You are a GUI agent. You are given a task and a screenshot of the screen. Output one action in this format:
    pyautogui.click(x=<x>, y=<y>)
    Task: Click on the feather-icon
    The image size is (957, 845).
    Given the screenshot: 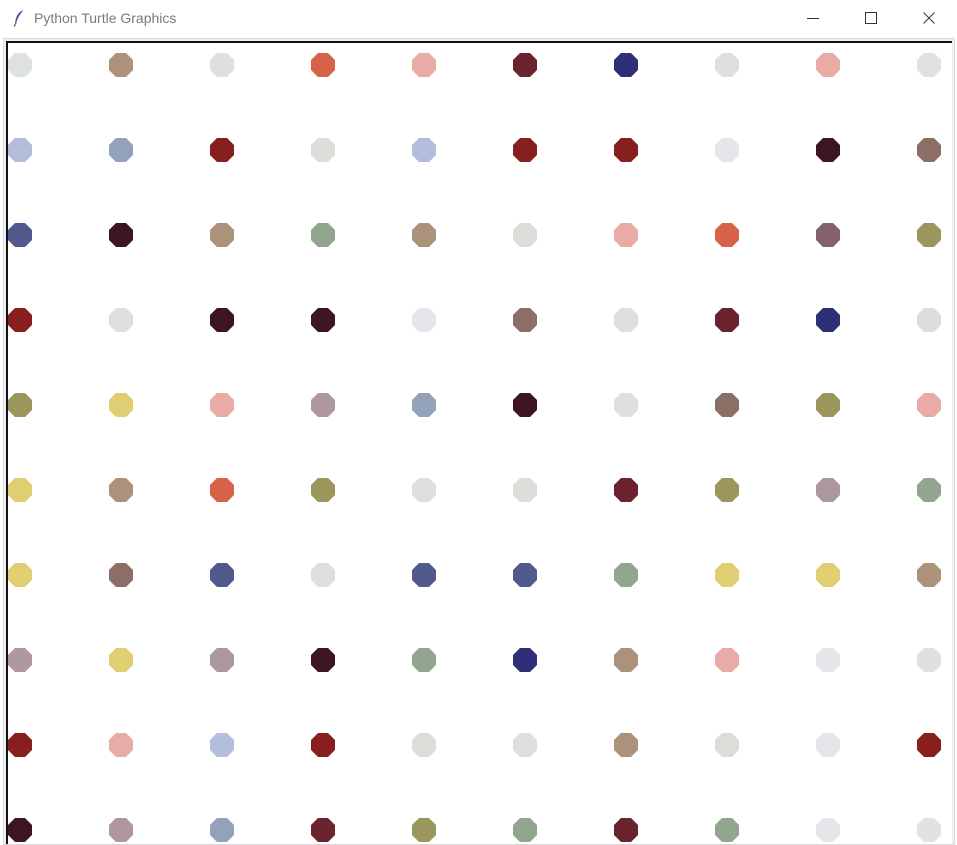 What is the action you would take?
    pyautogui.click(x=19, y=18)
    